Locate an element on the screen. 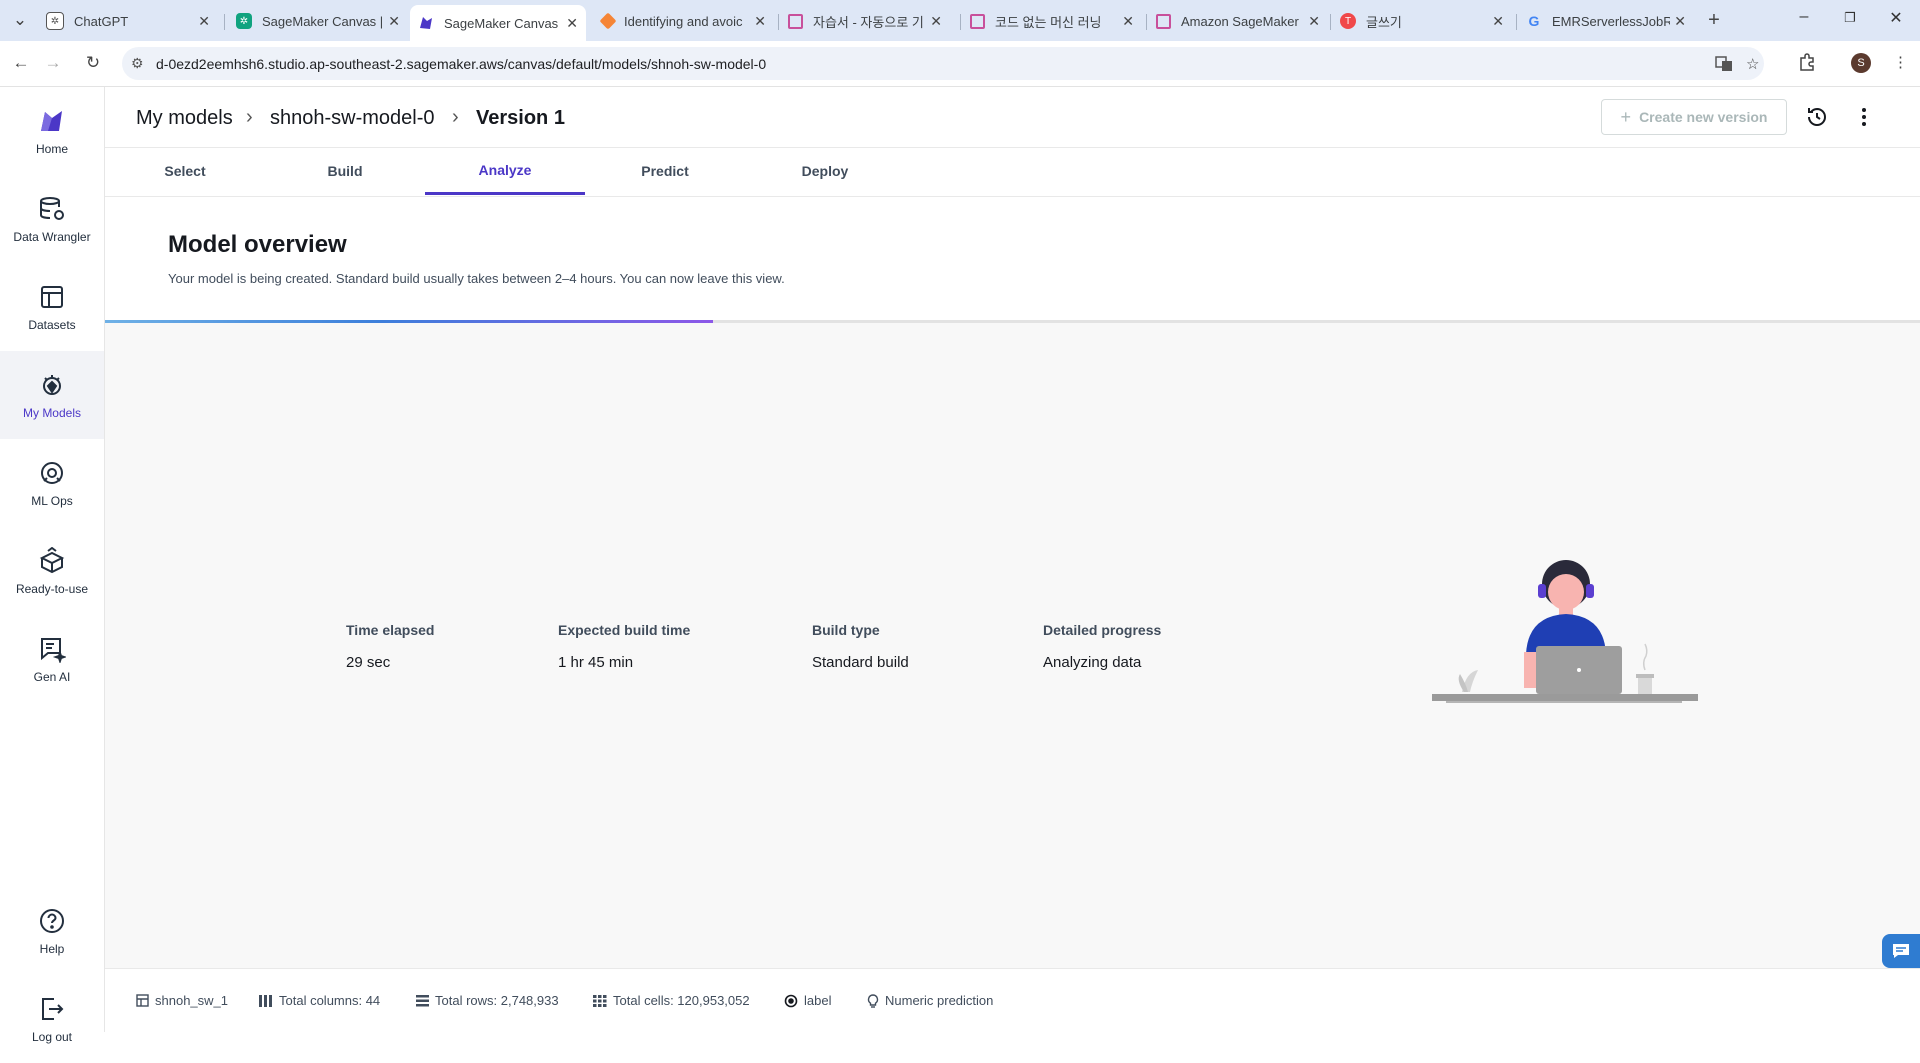  columns-icon is located at coordinates (266, 1000).